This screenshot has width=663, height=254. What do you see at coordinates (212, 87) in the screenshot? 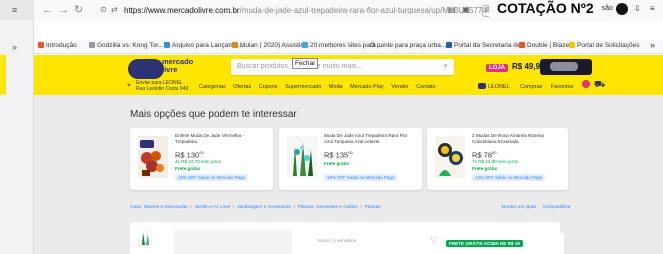
I see `nav-categorias: Categorias` at bounding box center [212, 87].